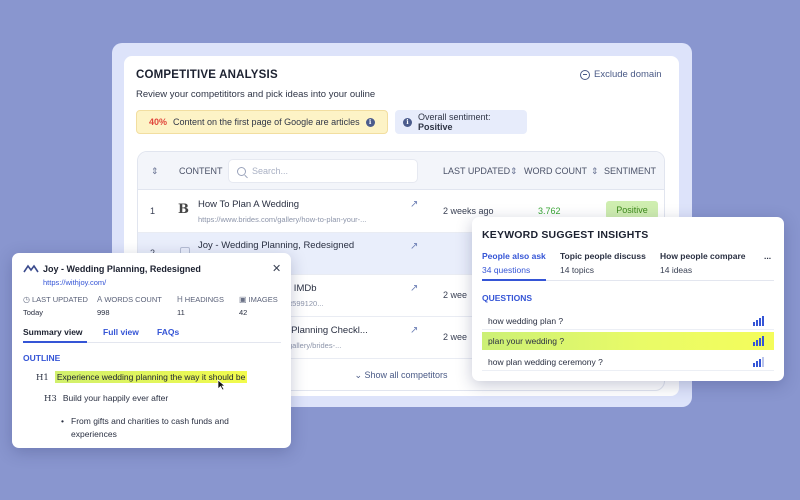 This screenshot has width=800, height=500. Describe the element at coordinates (106, 398) in the screenshot. I see `outline-h3: H3 Build your happily ever after` at that location.